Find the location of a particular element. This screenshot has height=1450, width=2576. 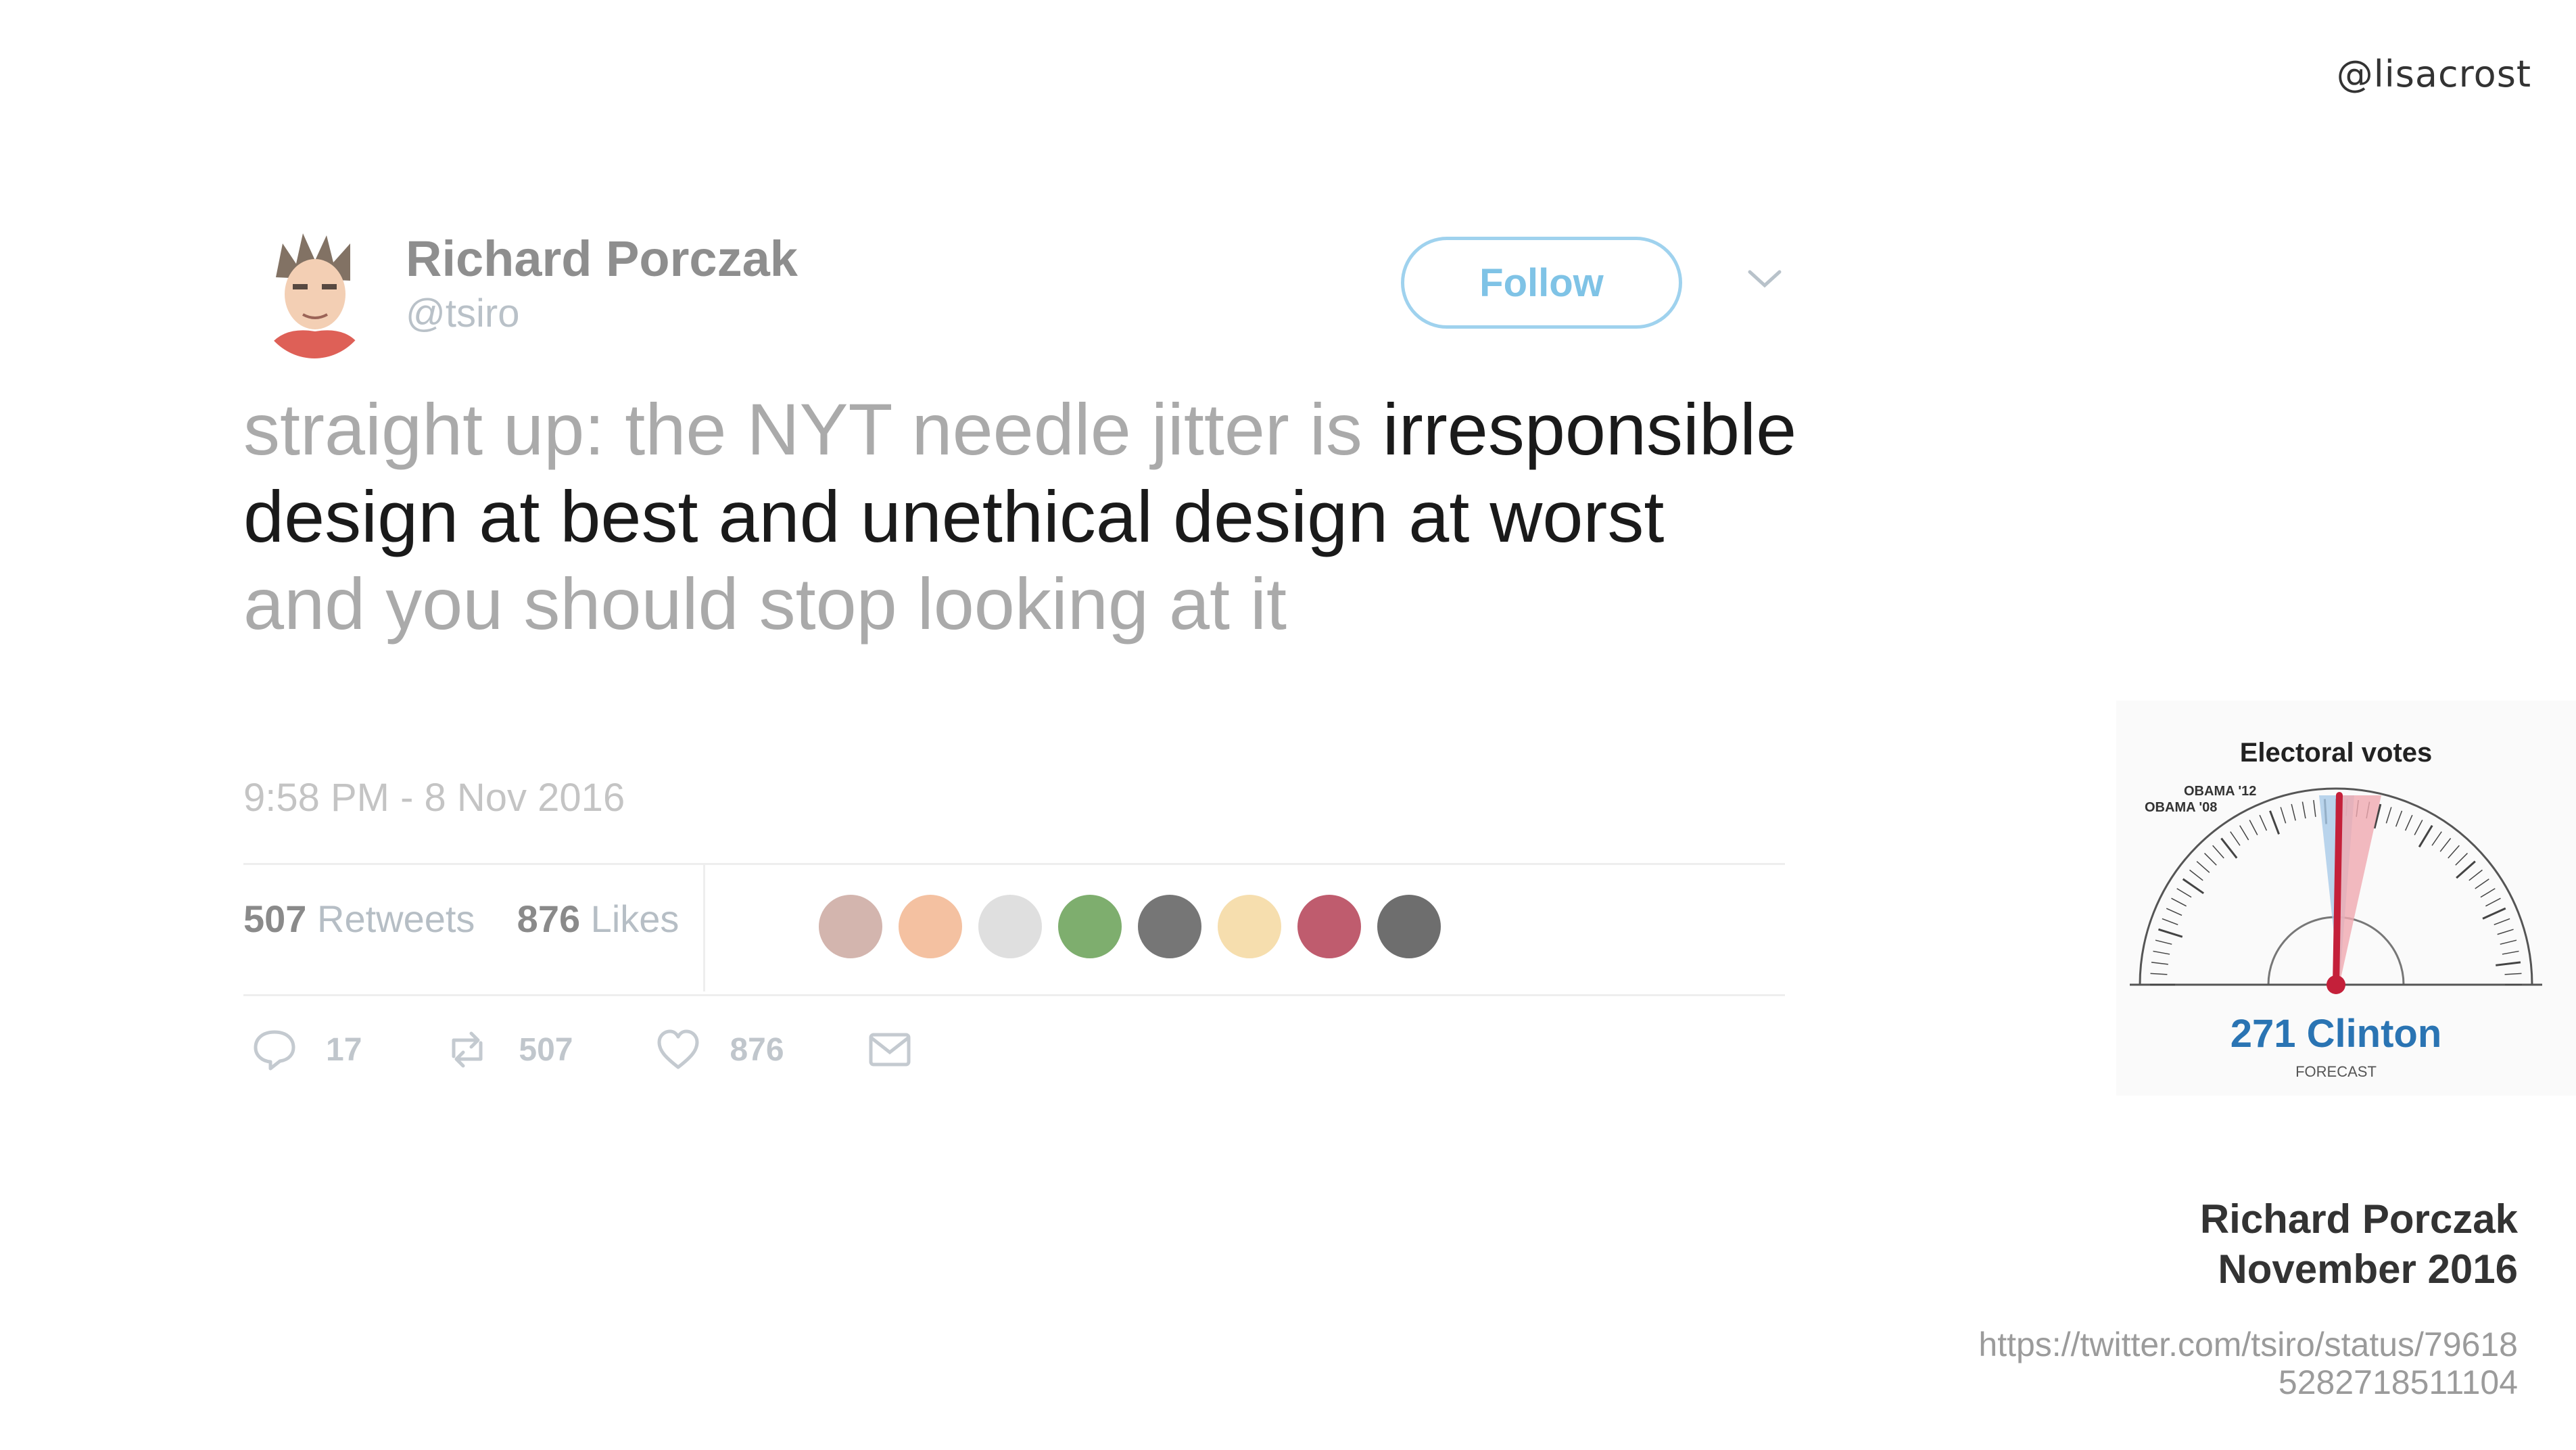

direct-message-button is located at coordinates (889, 1049).